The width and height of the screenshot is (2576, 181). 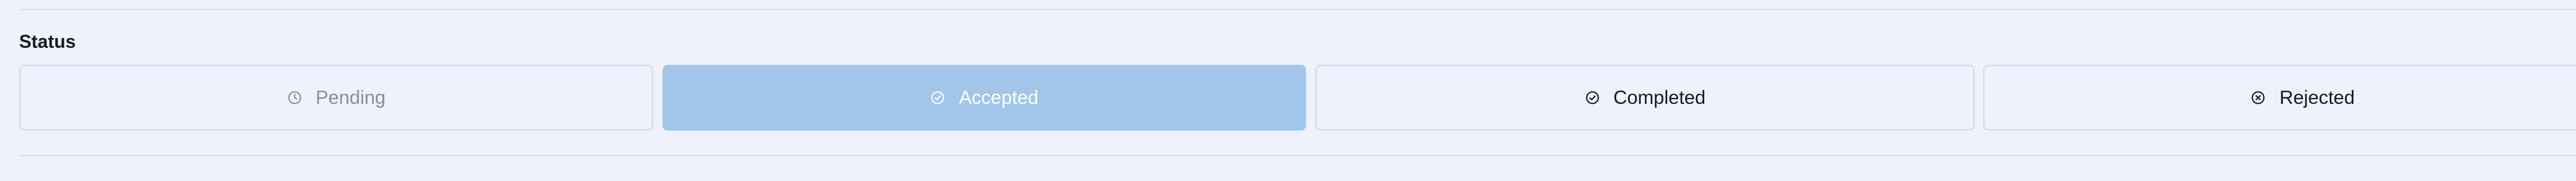 I want to click on status-label: Status, so click(x=47, y=41).